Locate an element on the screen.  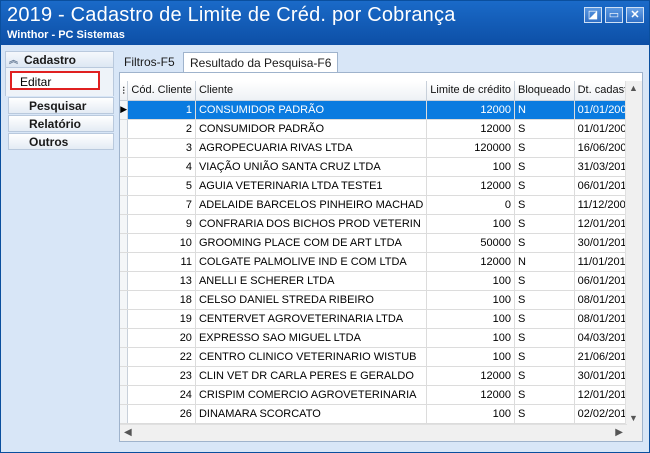
horizontal-scrollbar: ◀ ▶ is located at coordinates (373, 432).